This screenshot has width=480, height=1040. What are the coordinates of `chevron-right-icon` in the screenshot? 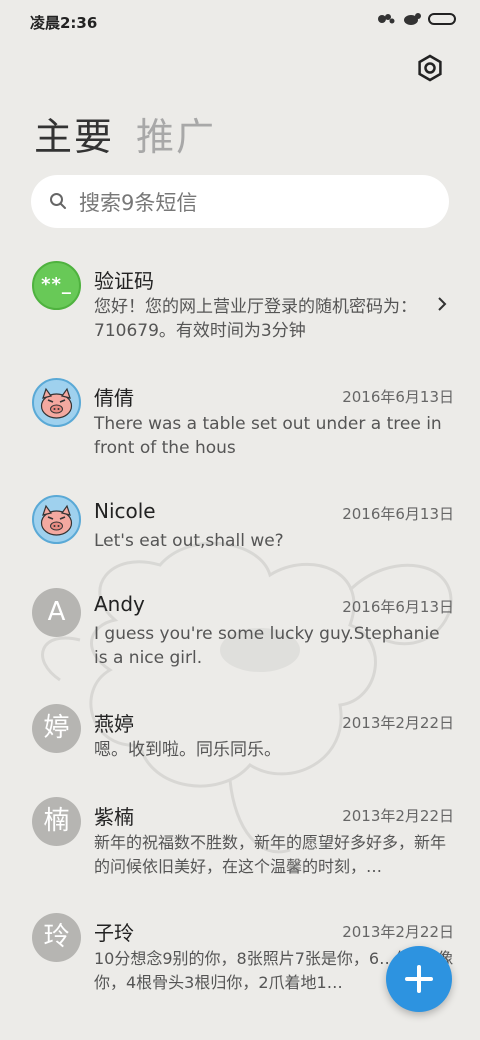 It's located at (442, 304).